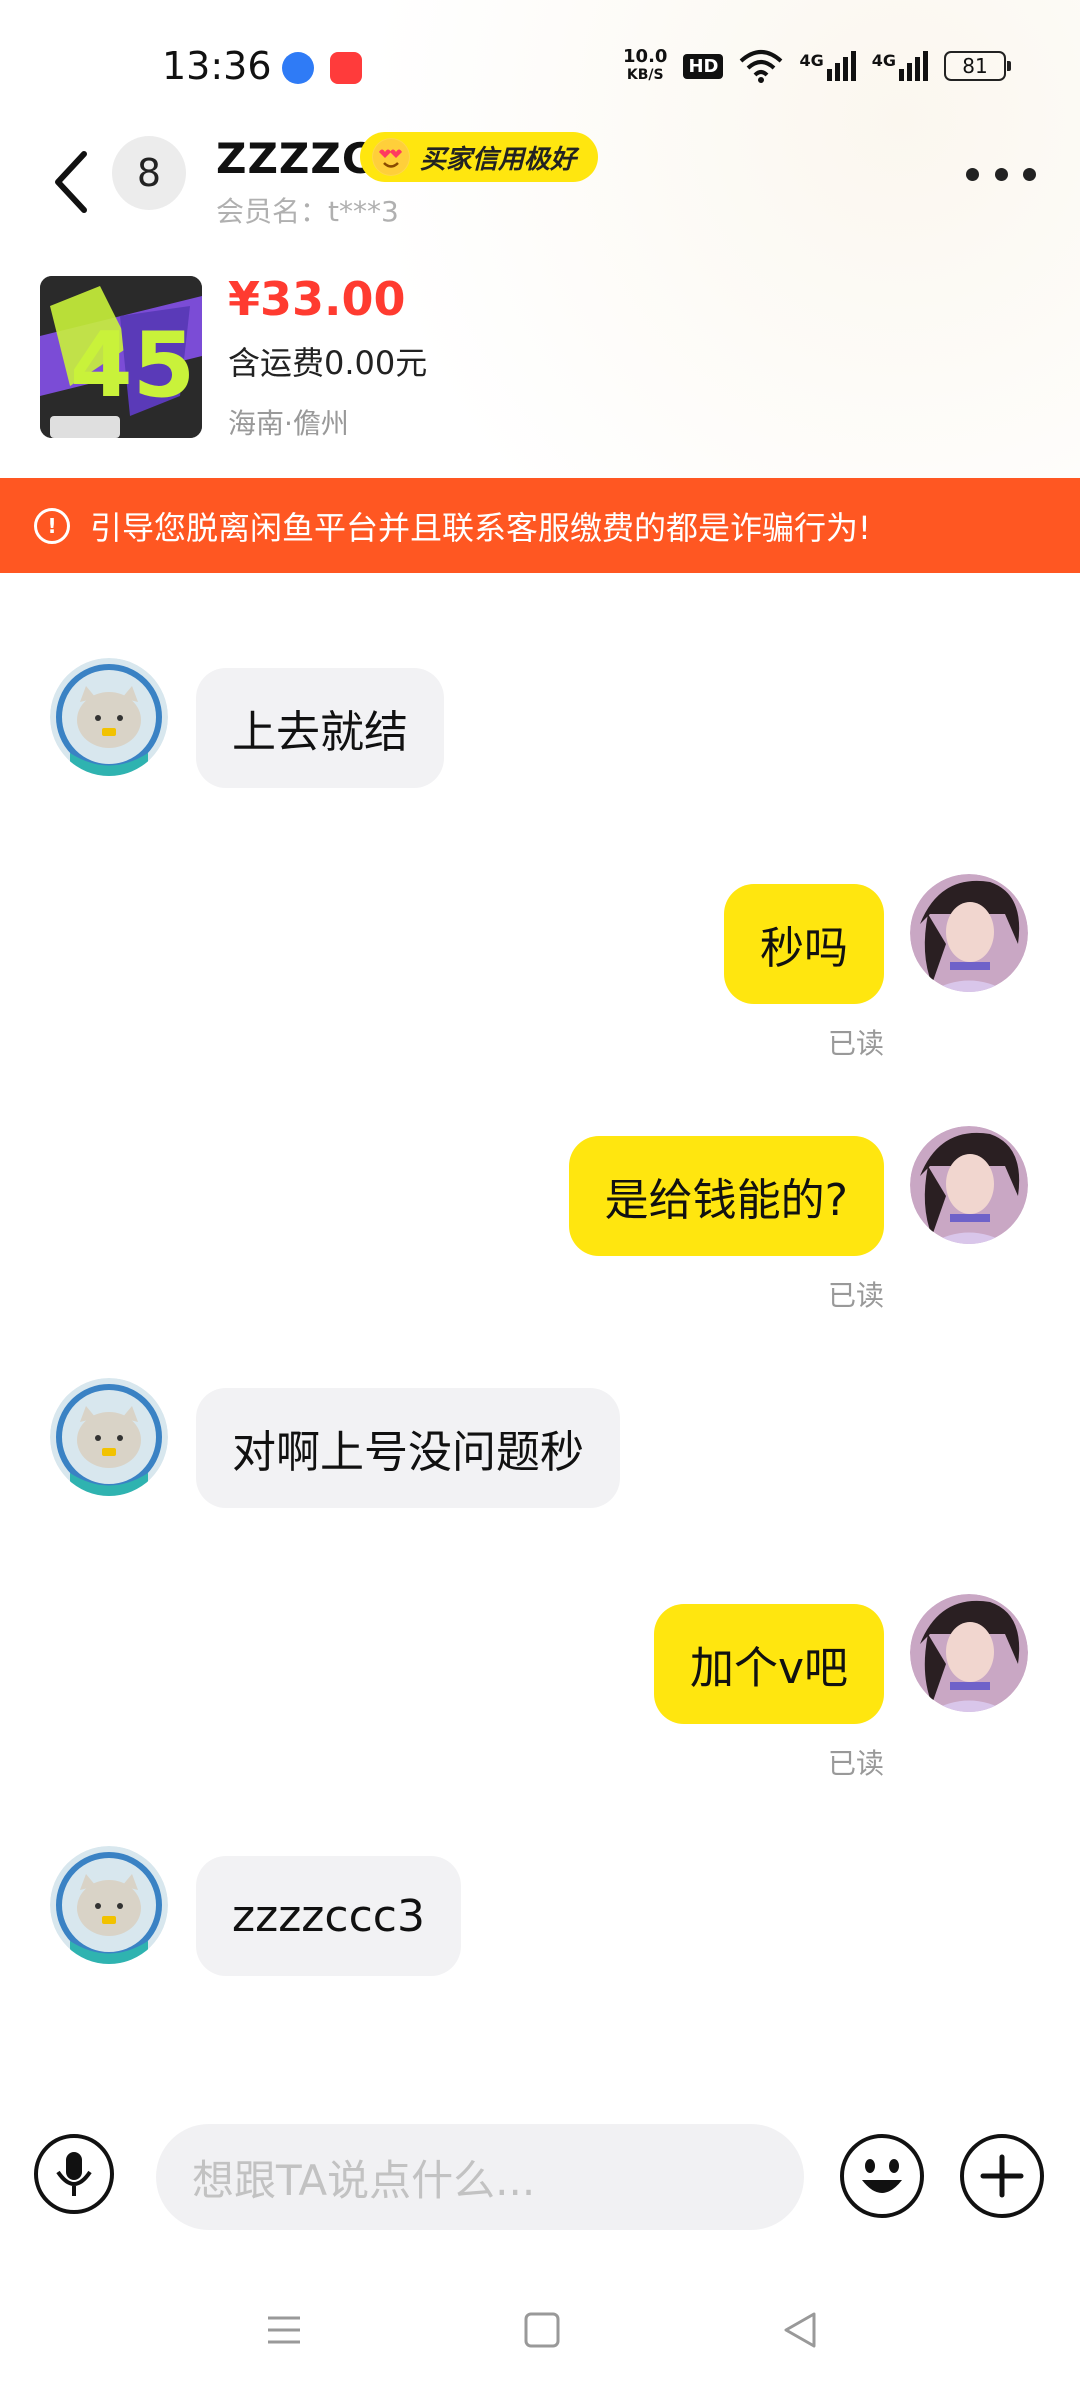  I want to click on product-card: 45 ¥33.00 含运费0.00元 海南·儋州, so click(540, 357).